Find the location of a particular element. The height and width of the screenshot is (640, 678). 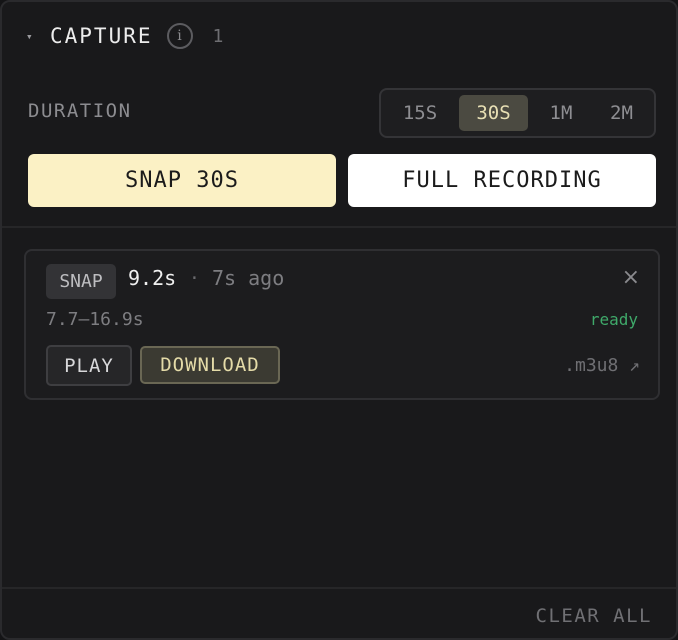

duration-option-15s: 15S is located at coordinates (420, 113).